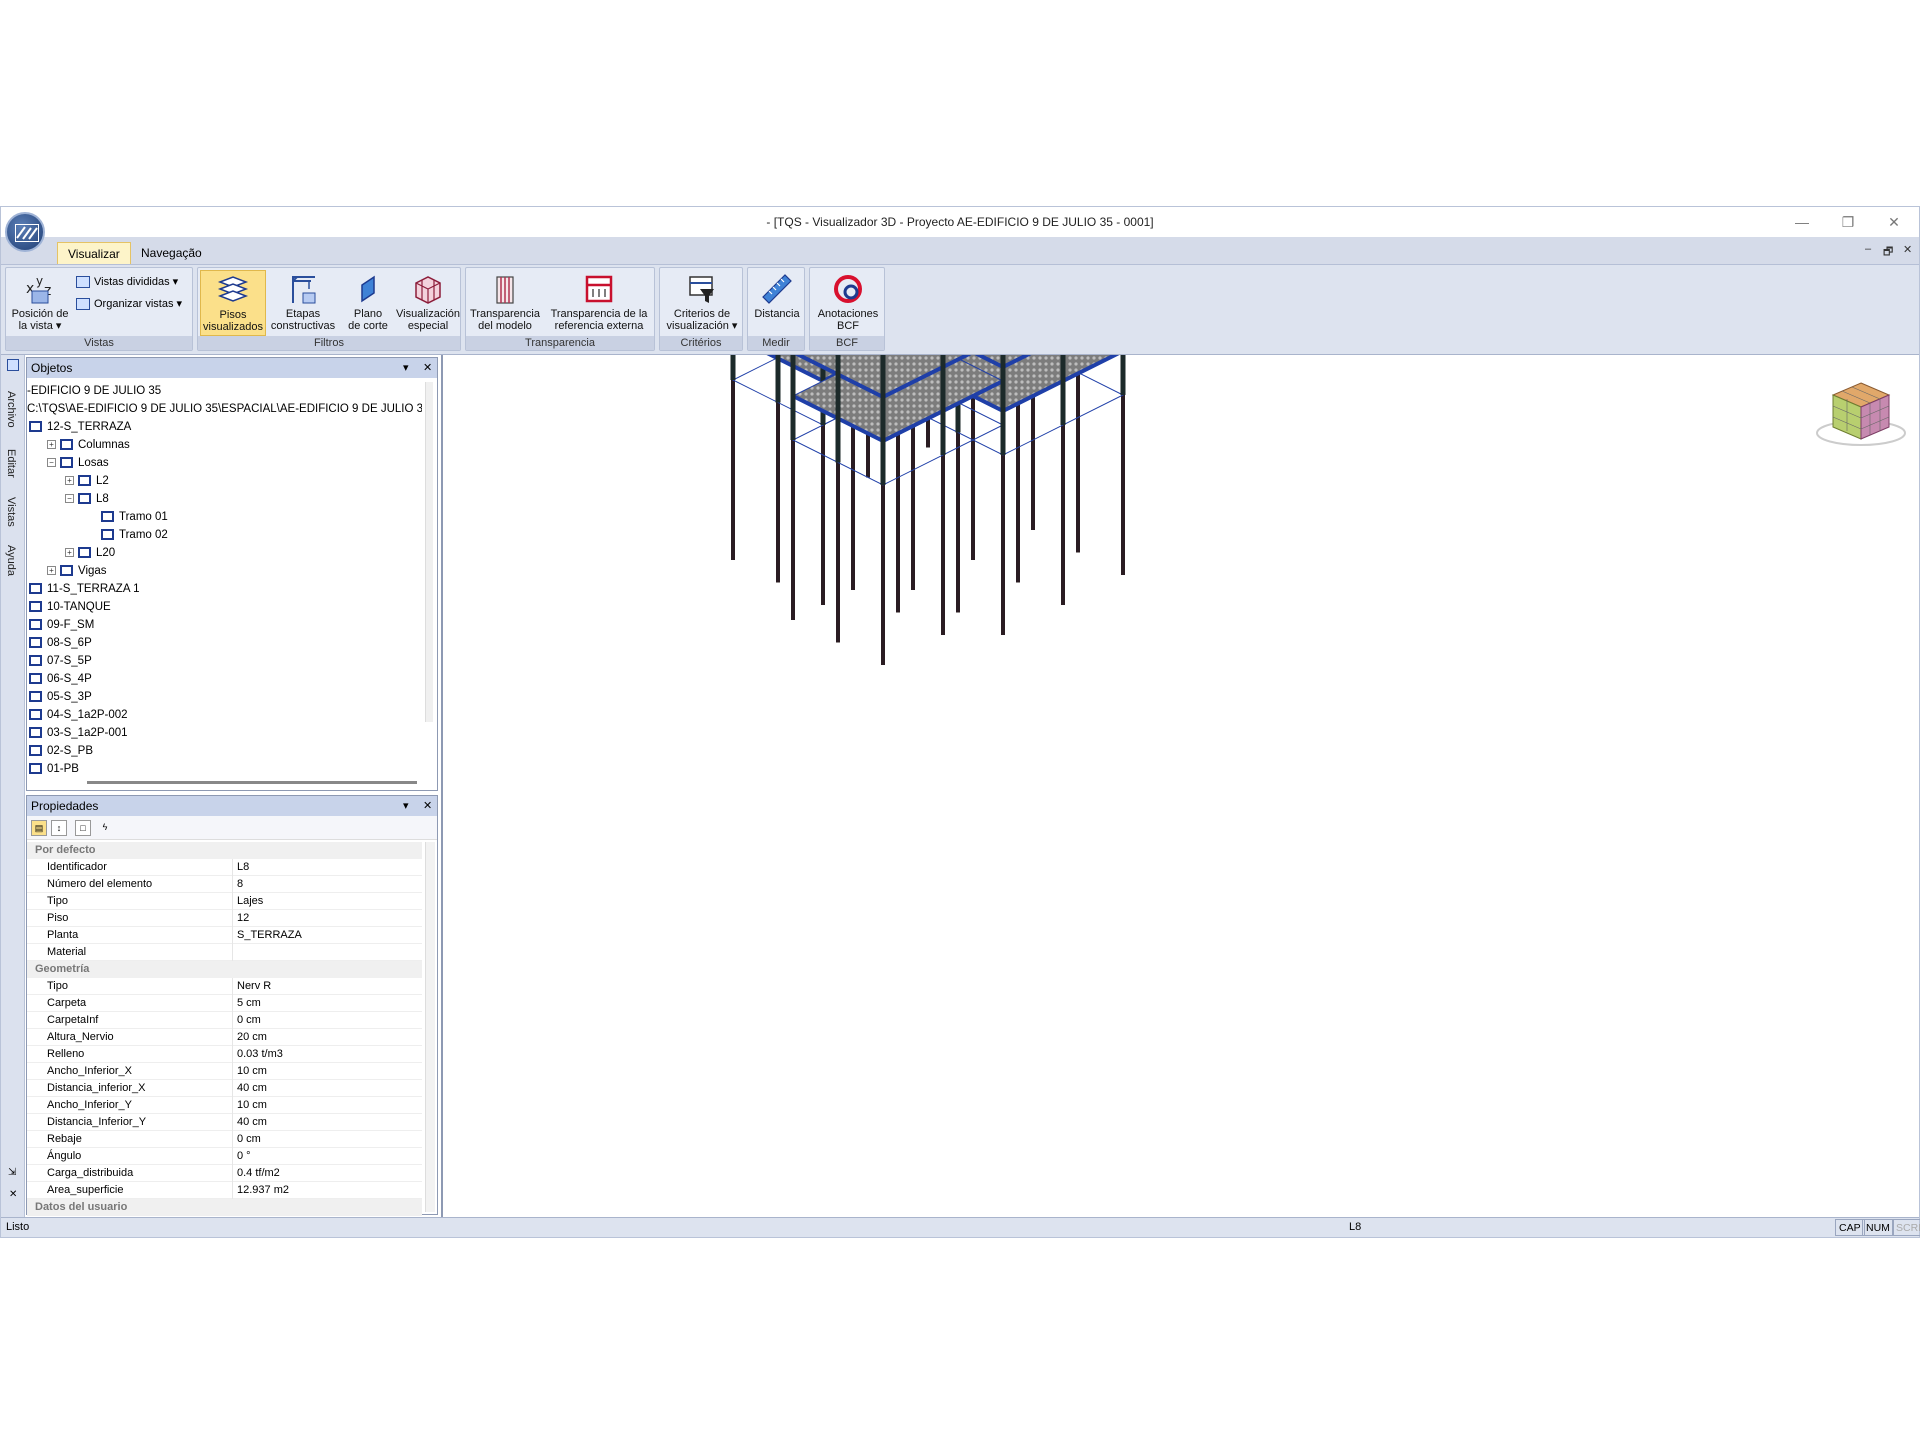  What do you see at coordinates (1907, 249) in the screenshot?
I see `mdi-close-button: ✕` at bounding box center [1907, 249].